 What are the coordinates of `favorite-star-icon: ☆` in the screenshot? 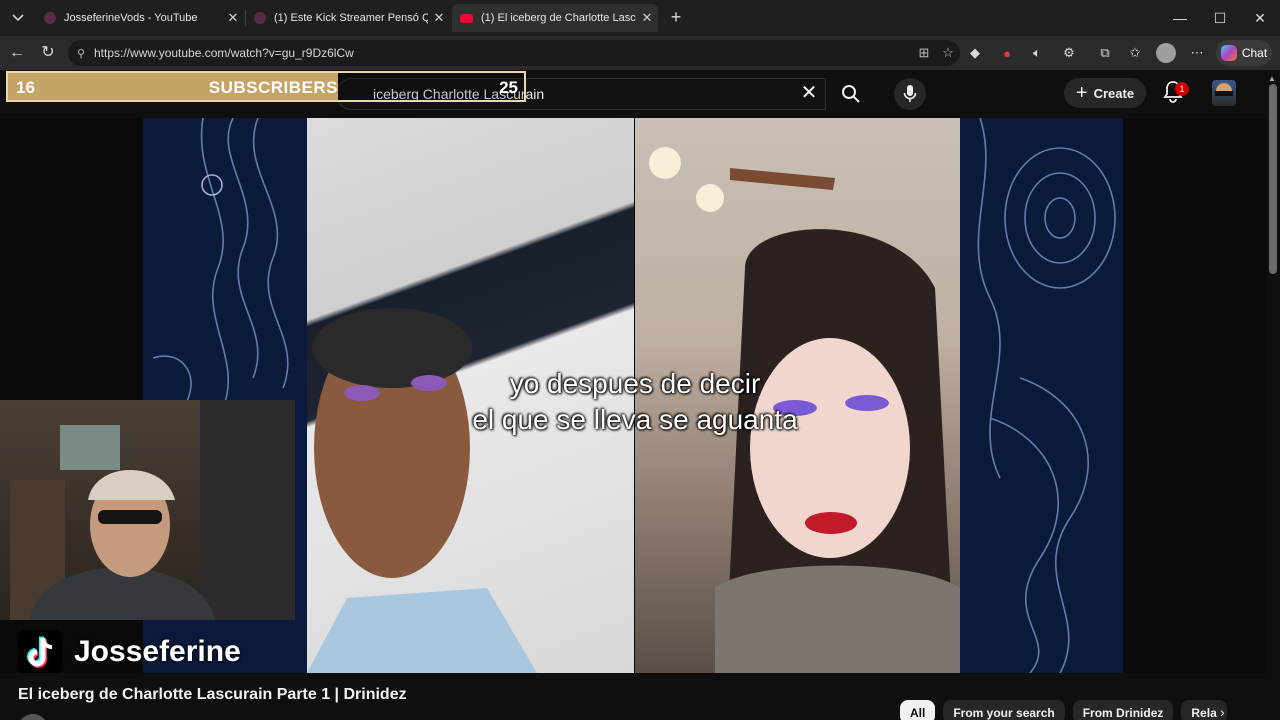 It's located at (948, 53).